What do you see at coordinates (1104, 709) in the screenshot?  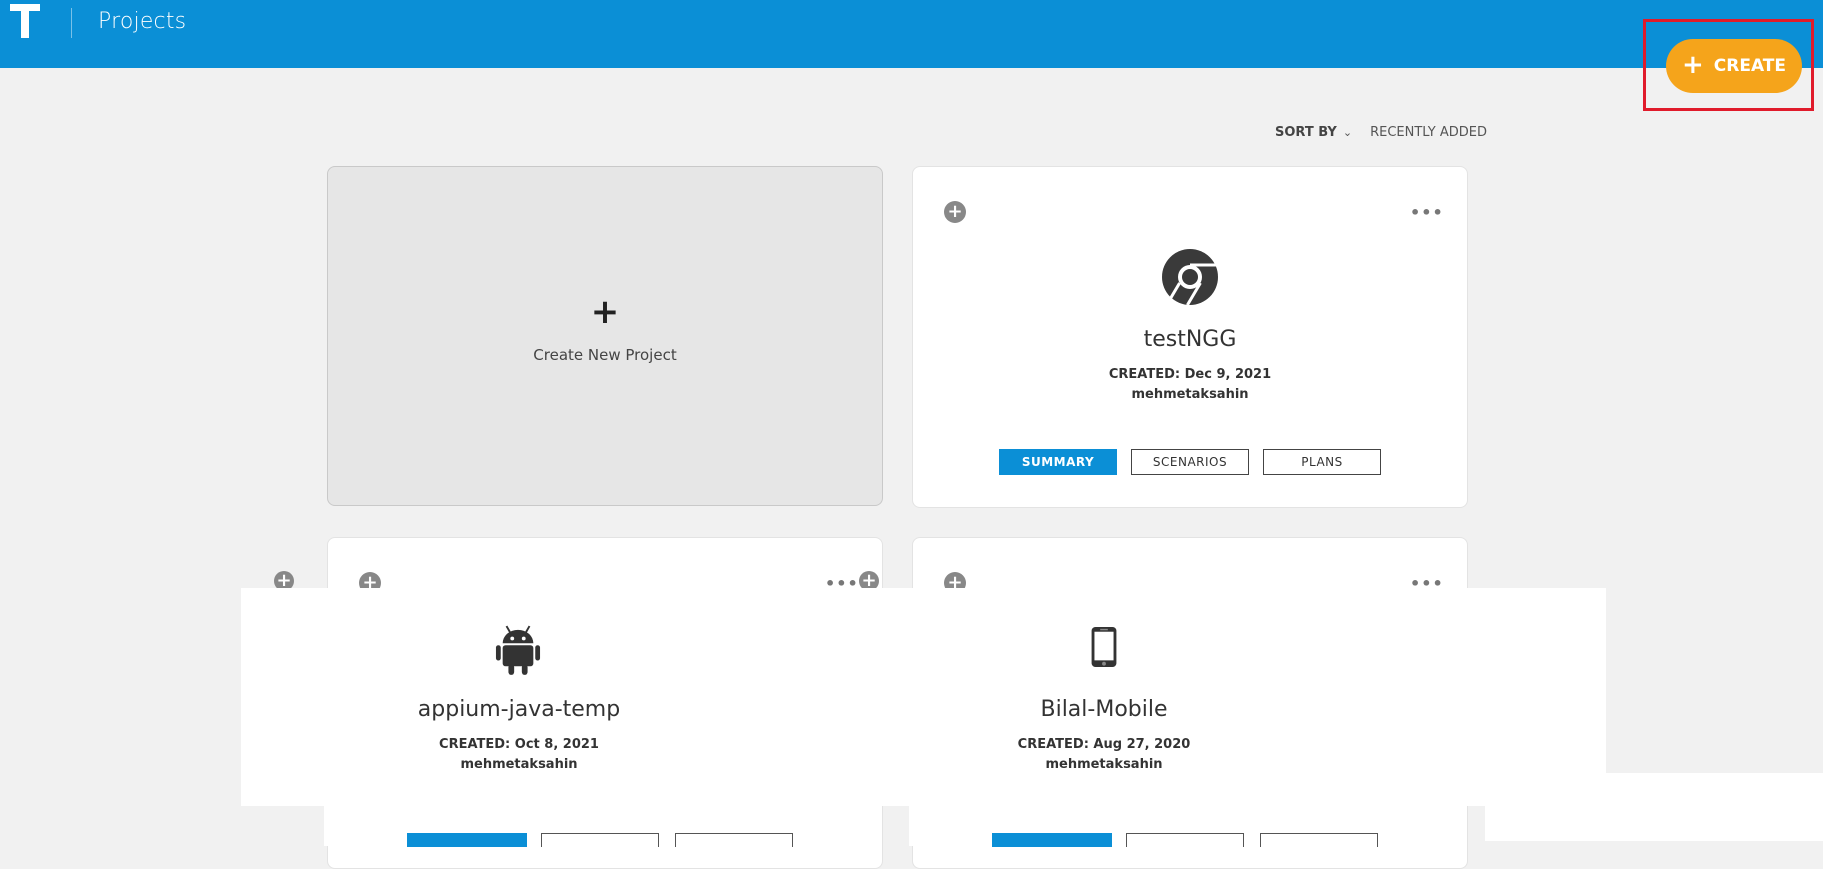 I see `project-name: Bilal-Mobile` at bounding box center [1104, 709].